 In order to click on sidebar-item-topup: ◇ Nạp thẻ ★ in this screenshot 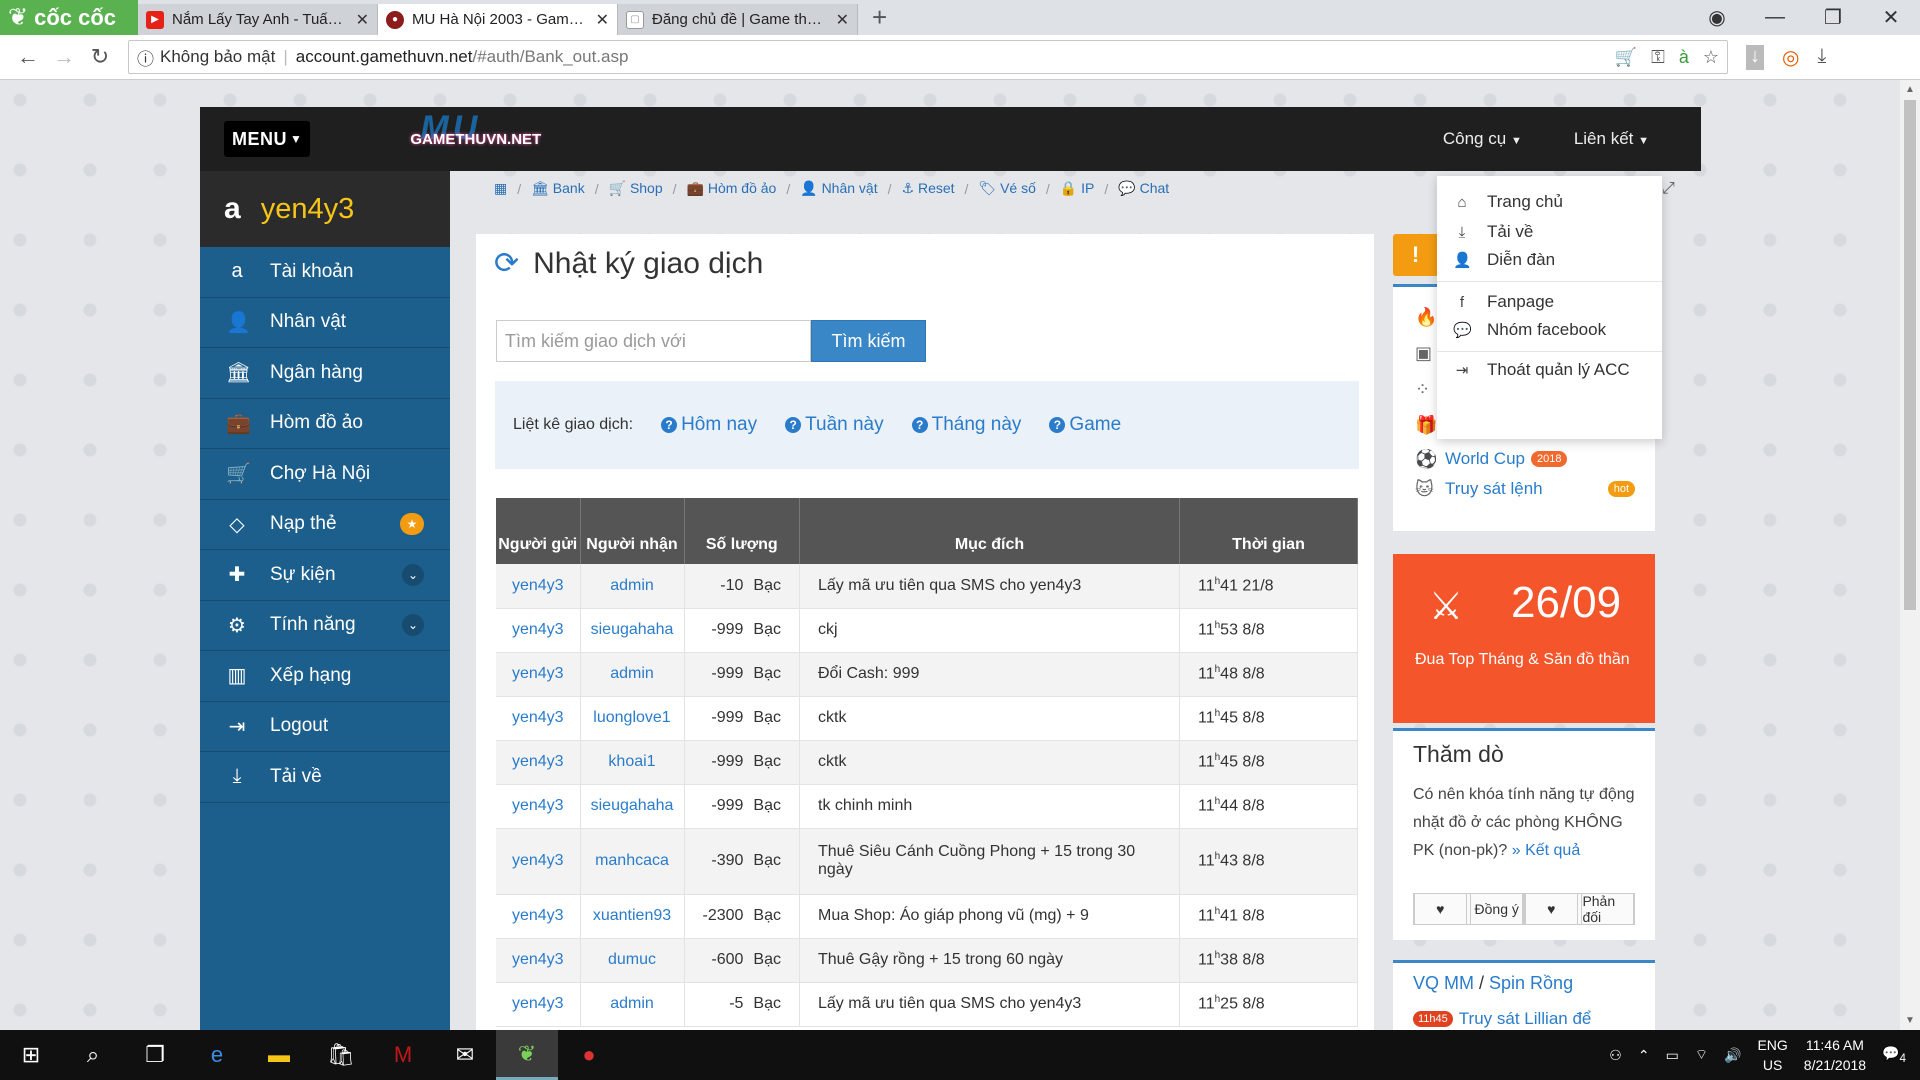, I will do `click(325, 525)`.